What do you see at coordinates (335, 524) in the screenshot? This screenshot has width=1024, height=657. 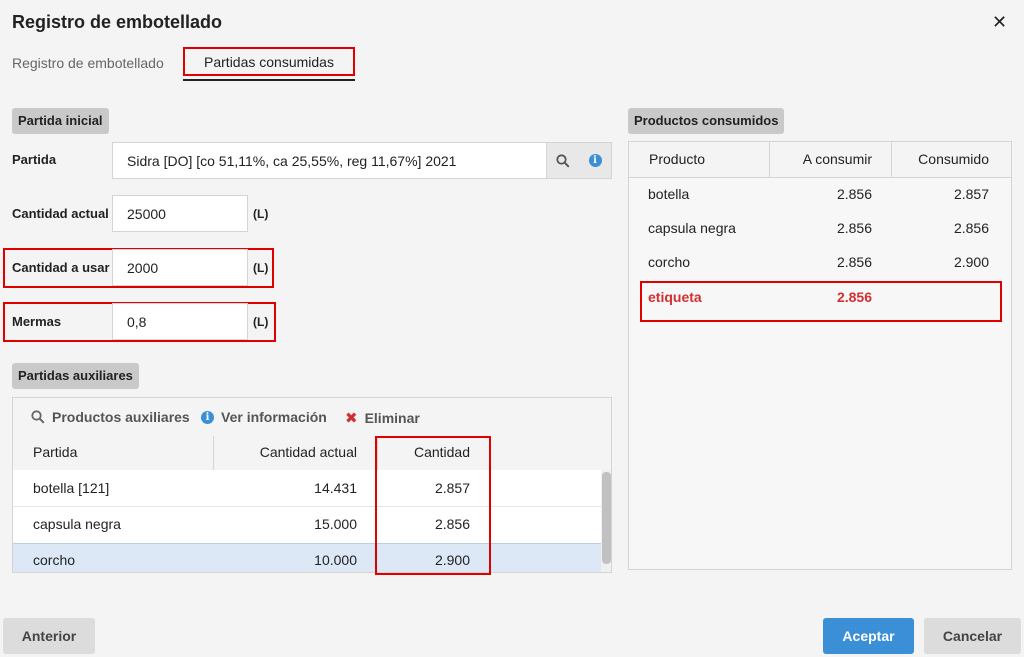 I see `cell-cantidad-actual: 15.000` at bounding box center [335, 524].